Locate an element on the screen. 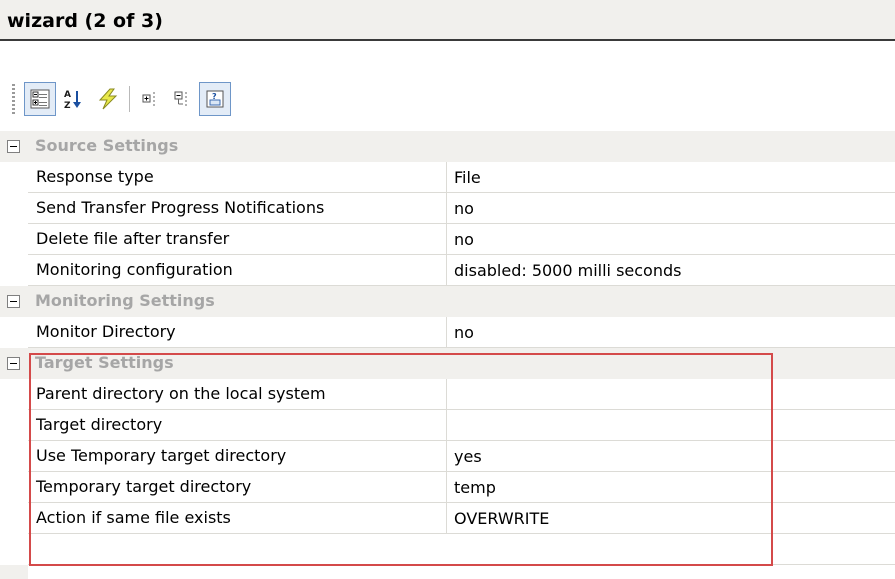 Image resolution: width=895 pixels, height=579 pixels. property-name: Target directory is located at coordinates (99, 424).